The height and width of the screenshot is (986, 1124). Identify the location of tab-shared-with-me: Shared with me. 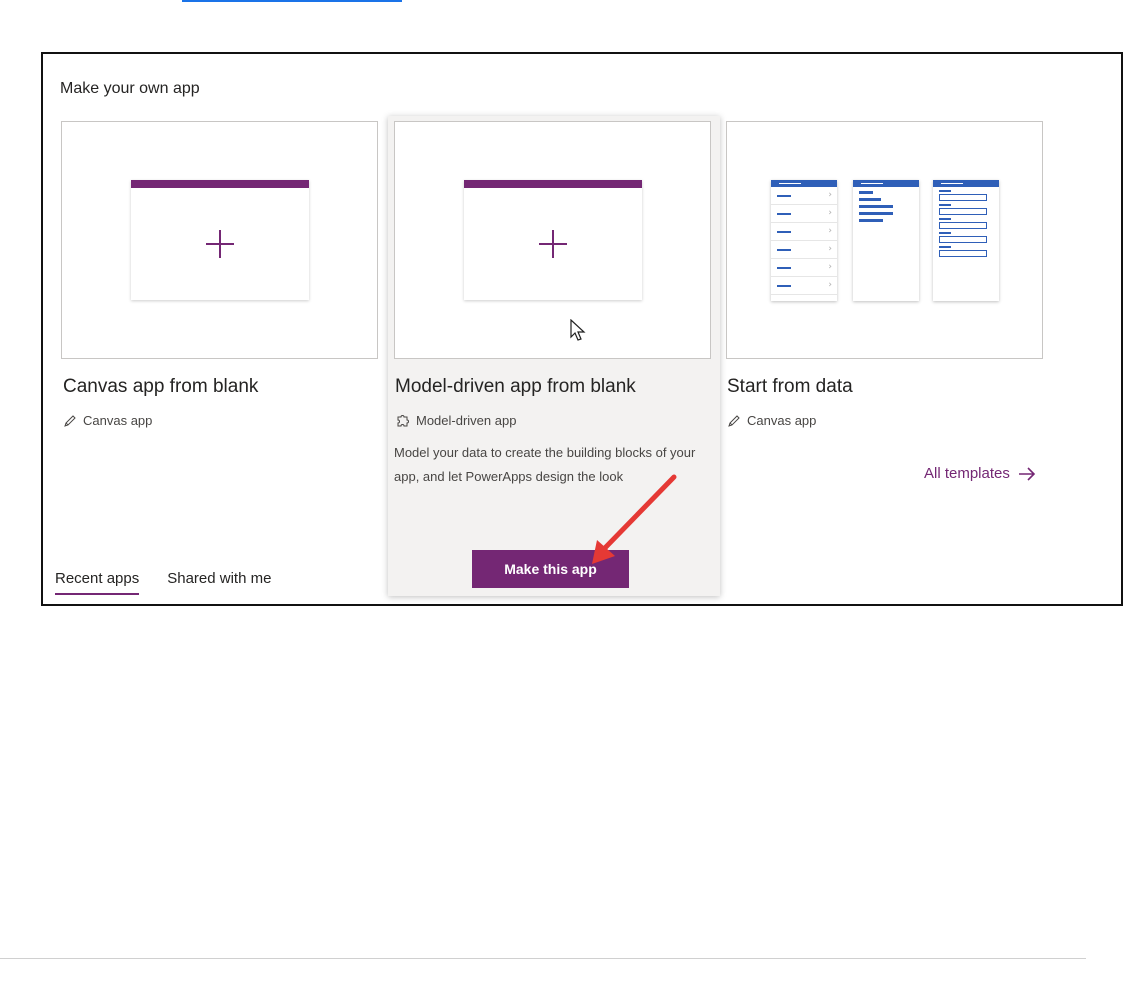
(219, 582).